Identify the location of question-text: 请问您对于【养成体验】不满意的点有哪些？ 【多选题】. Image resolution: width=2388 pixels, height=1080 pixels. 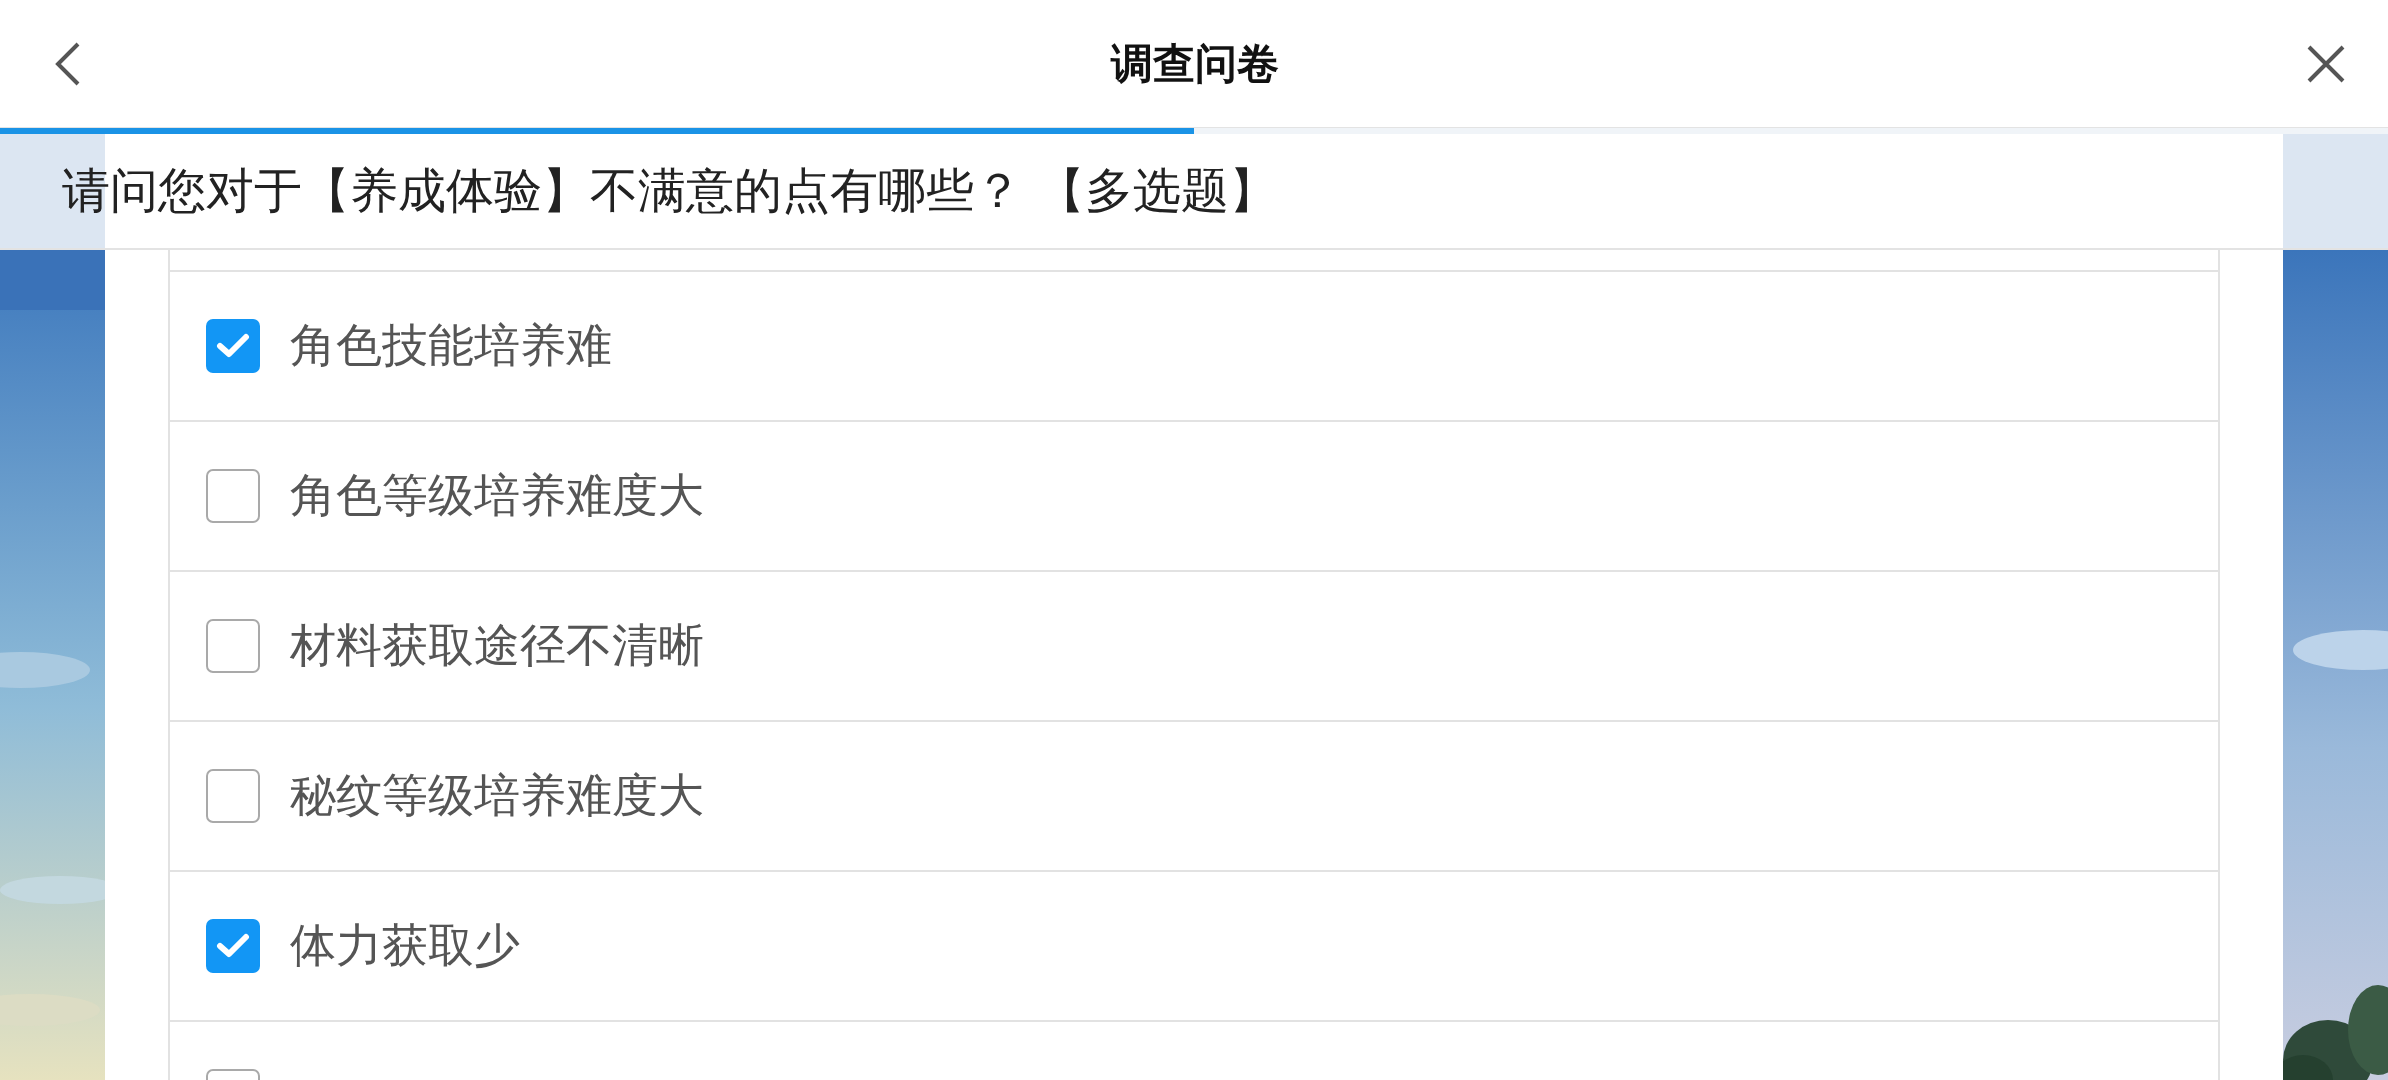
(670, 190).